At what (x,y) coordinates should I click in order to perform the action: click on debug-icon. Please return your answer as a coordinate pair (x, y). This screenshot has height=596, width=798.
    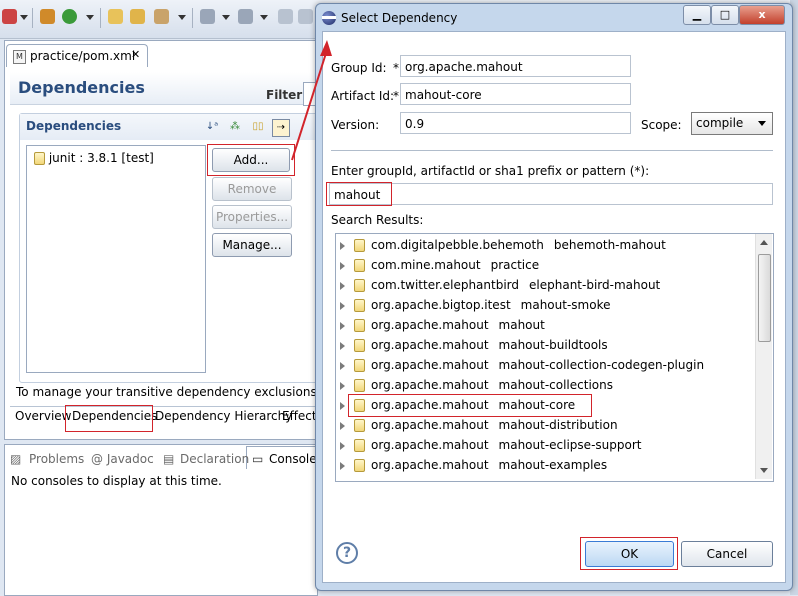
    Looking at the image, I should click on (9, 16).